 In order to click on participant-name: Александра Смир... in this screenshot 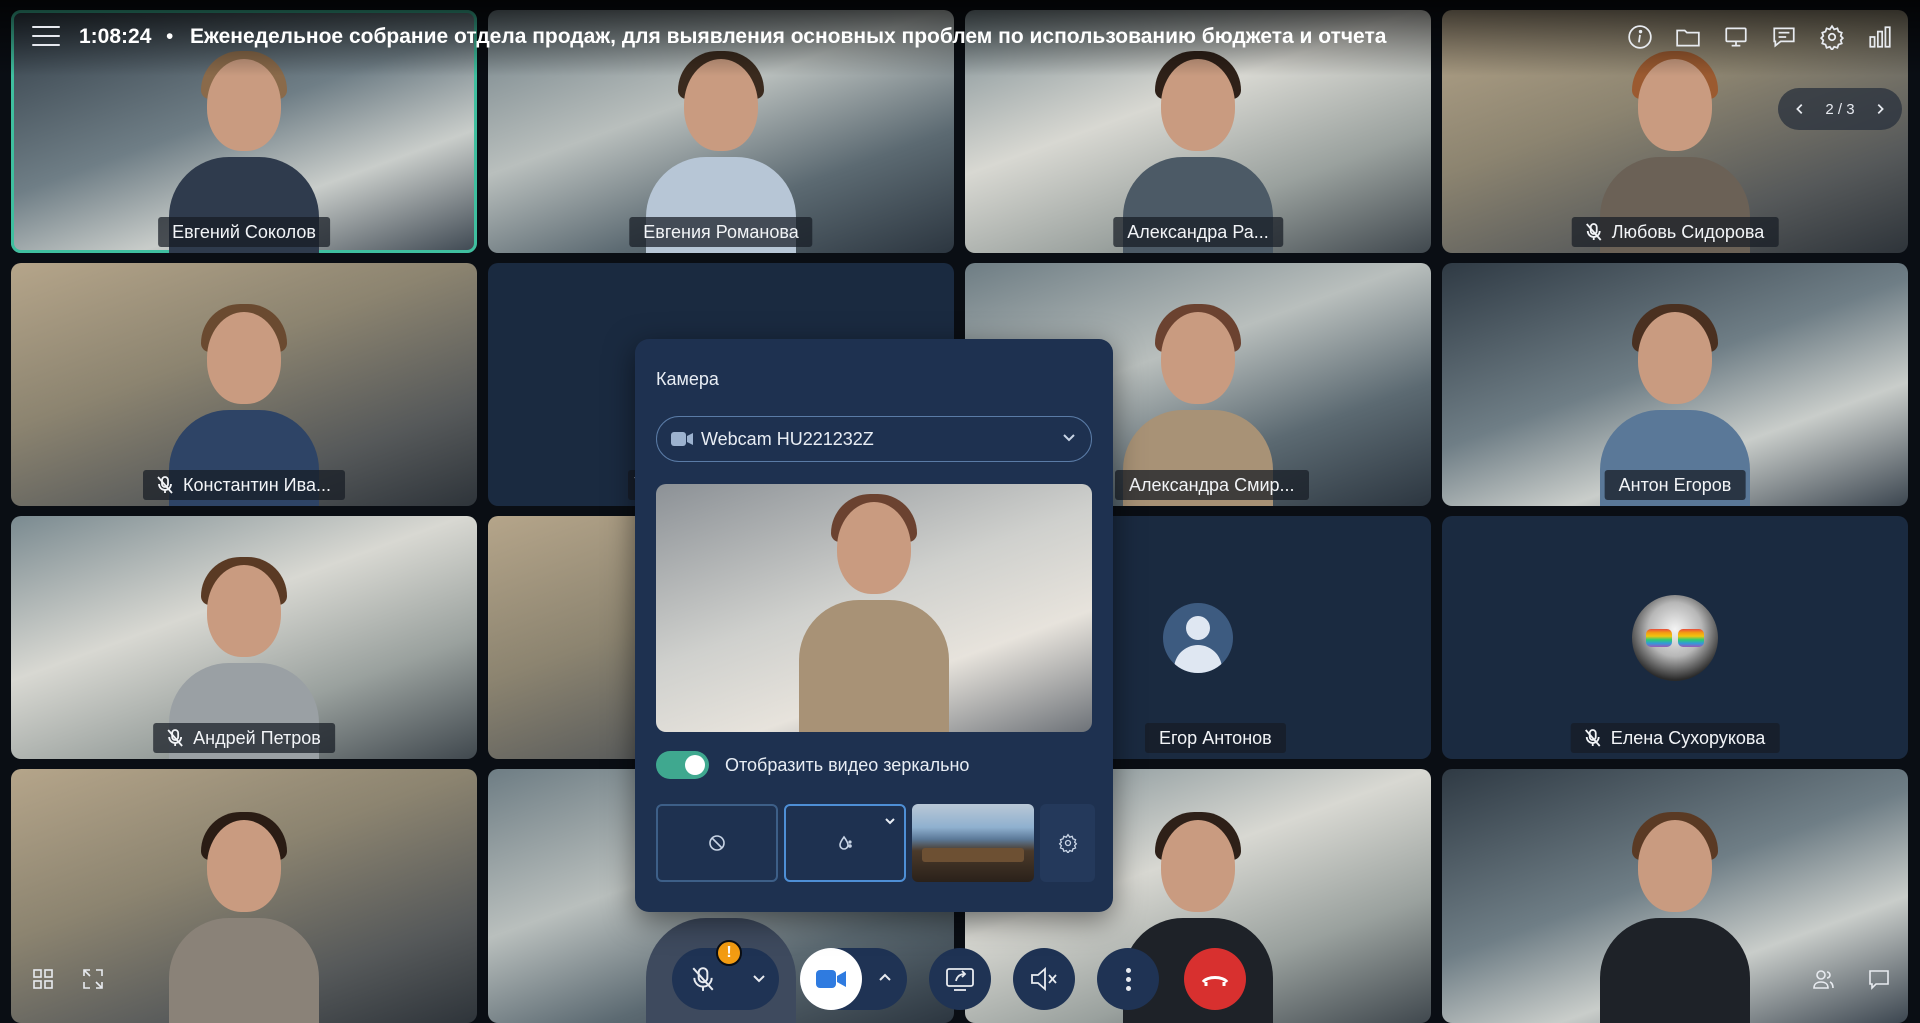, I will do `click(1212, 484)`.